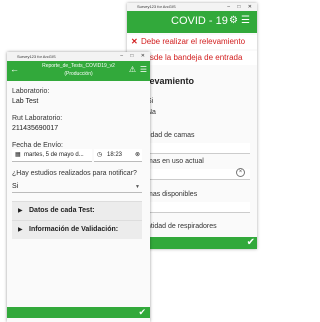 The image size is (320, 322). I want to click on field-label: mas en uso actual, so click(175, 161).